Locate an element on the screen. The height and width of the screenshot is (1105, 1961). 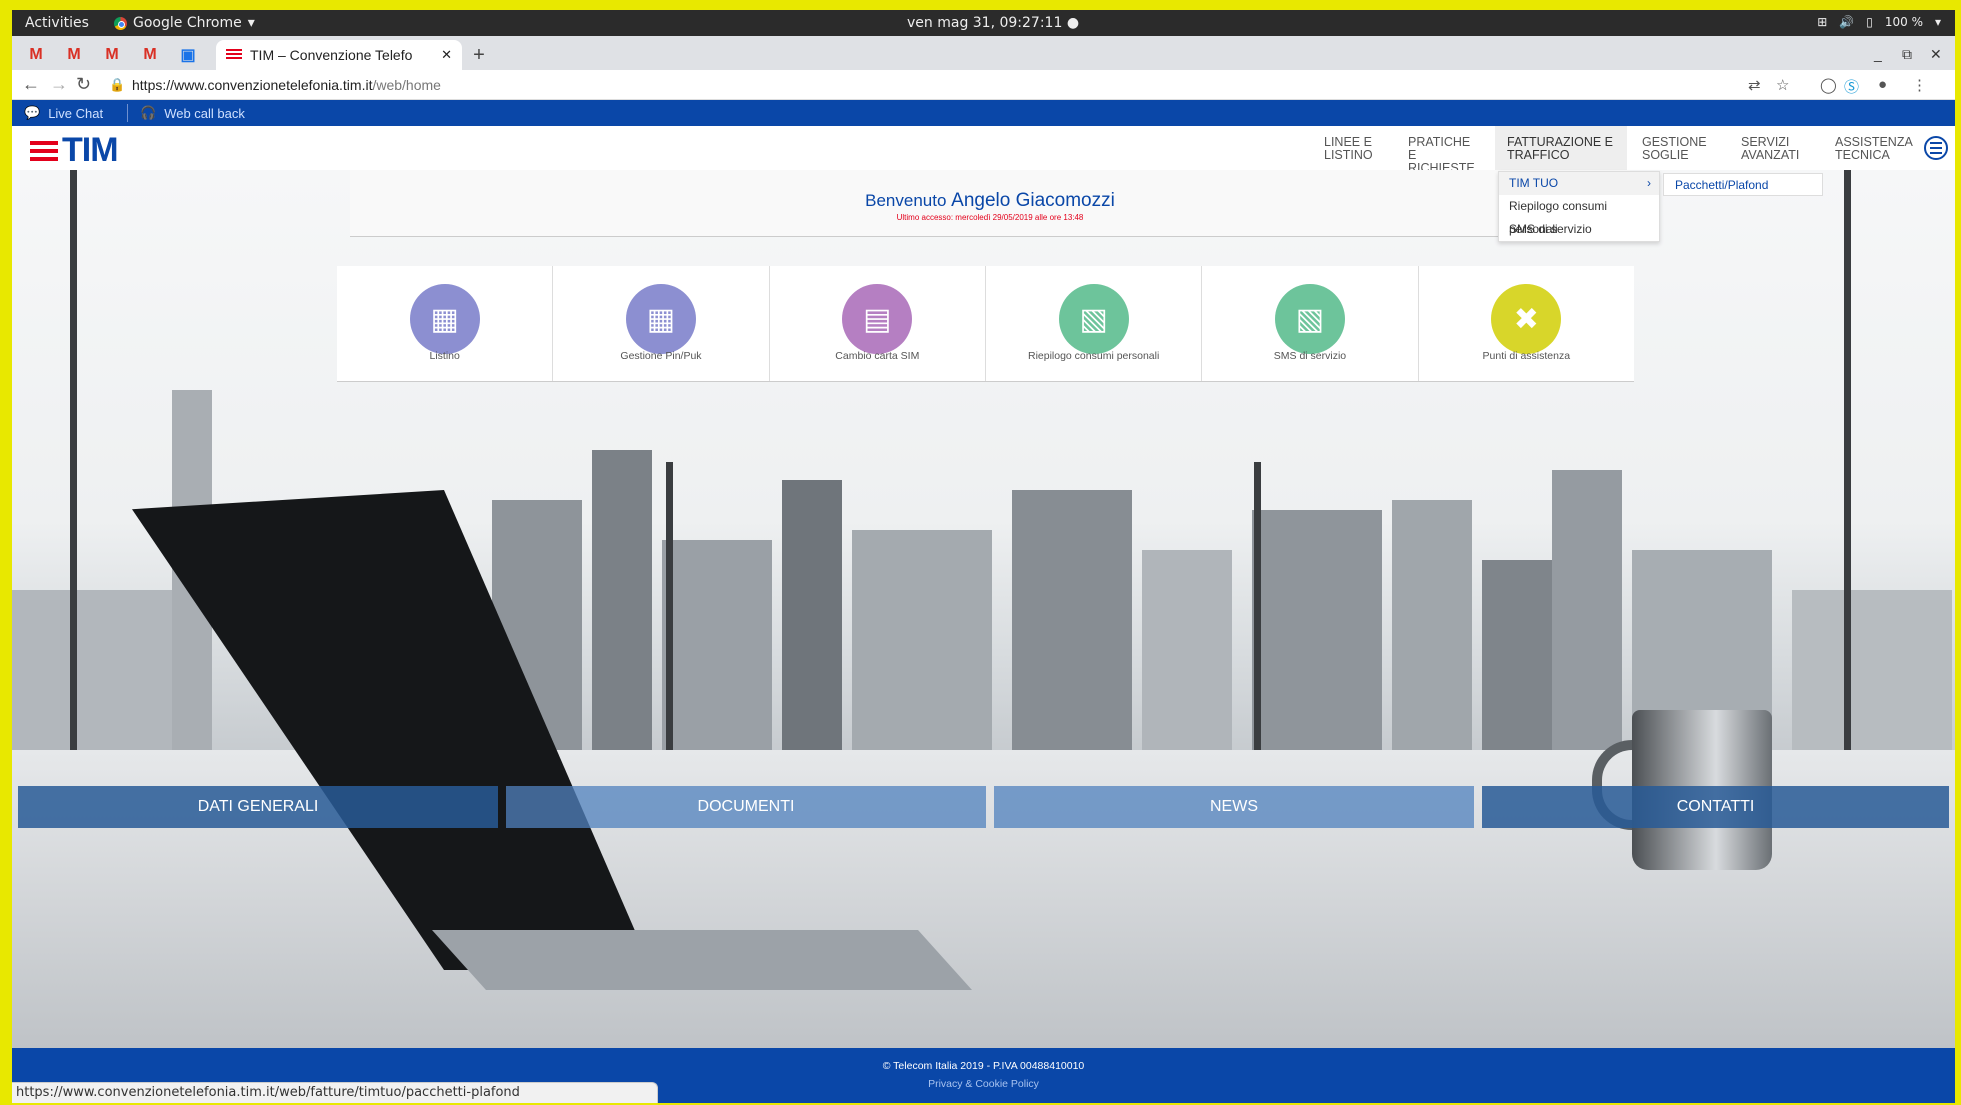
web-call-back-link: 🎧 Web call back is located at coordinates (192, 113).